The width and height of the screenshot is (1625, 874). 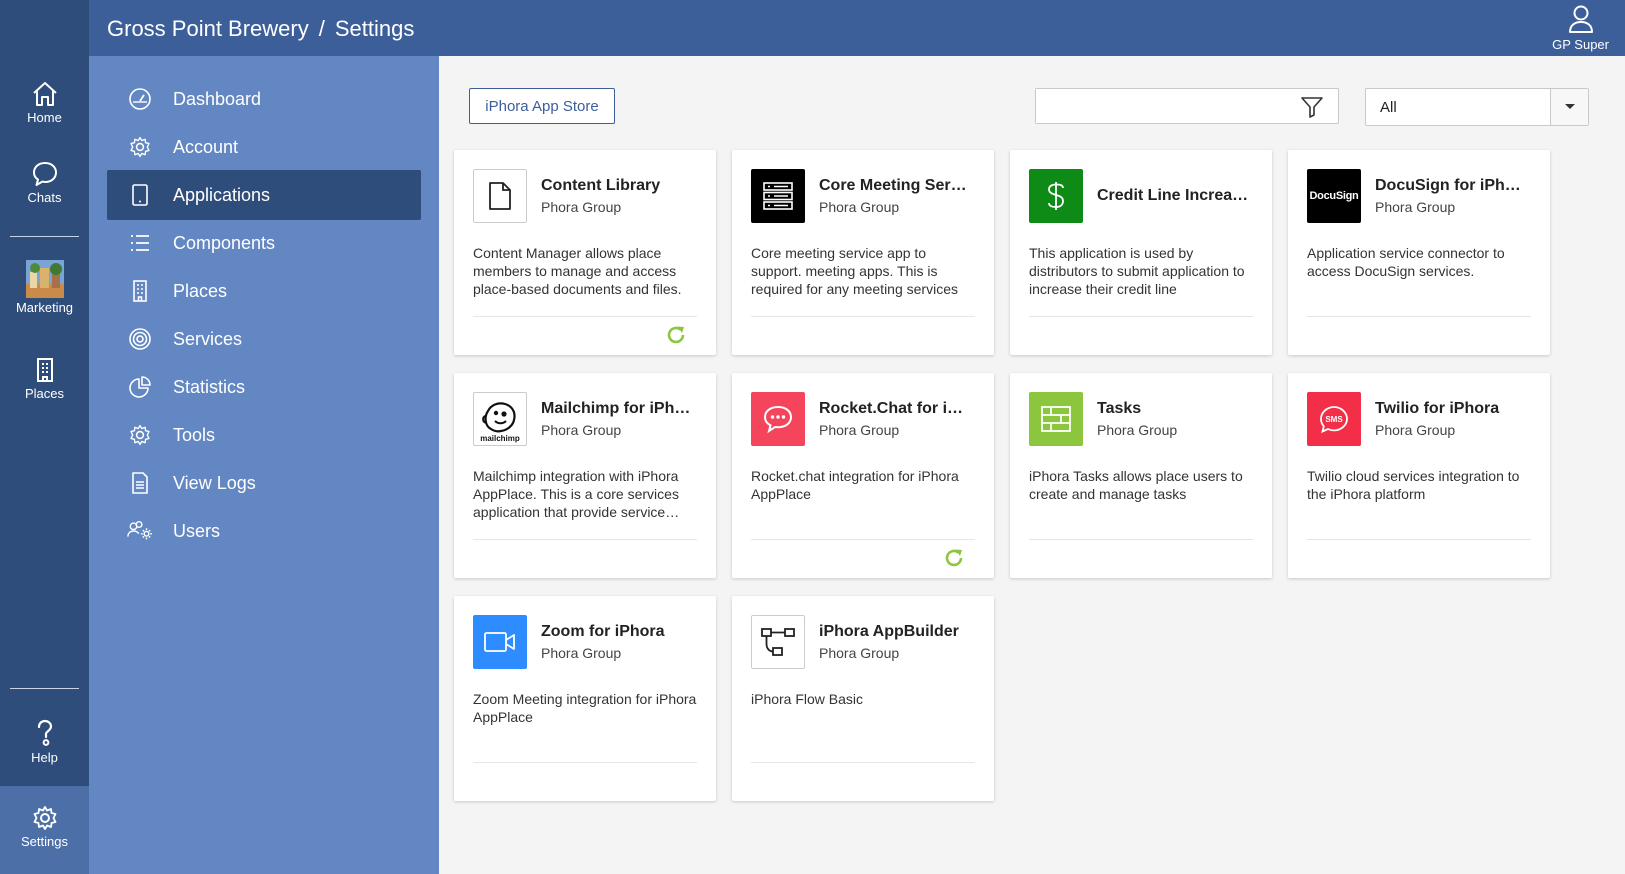 I want to click on home-icon, so click(x=44, y=94).